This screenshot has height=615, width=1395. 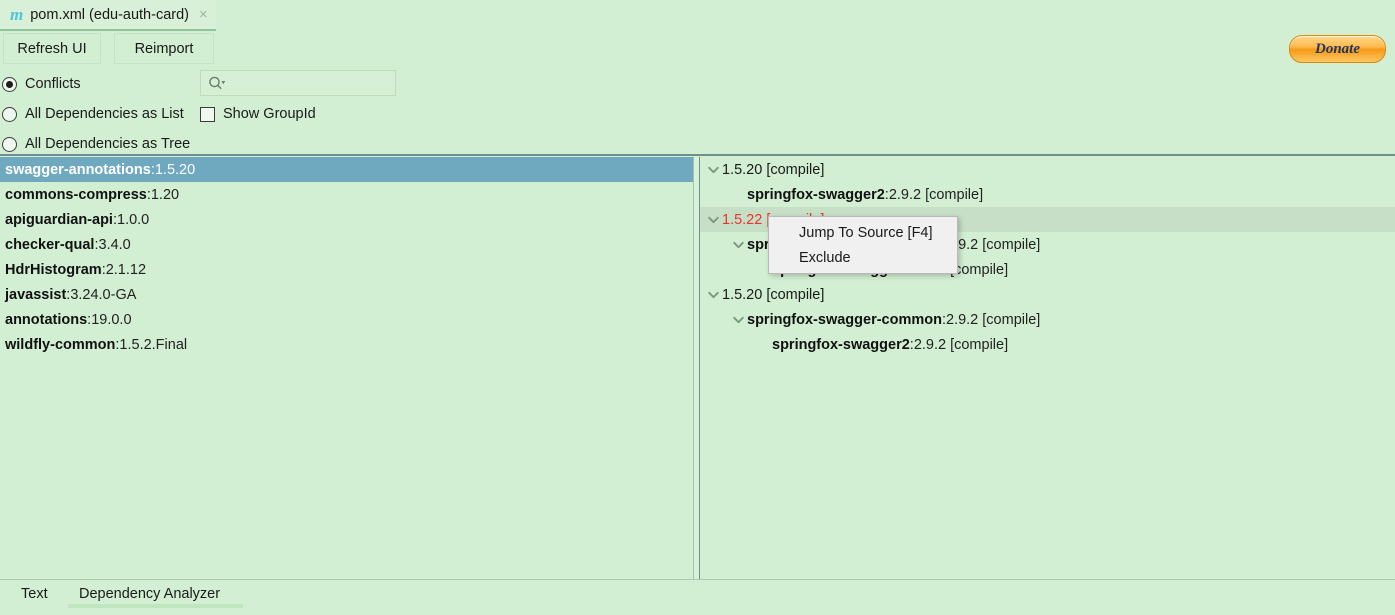 I want to click on radio-all-dependencies-as-list: All Dependencies as List, so click(x=93, y=114).